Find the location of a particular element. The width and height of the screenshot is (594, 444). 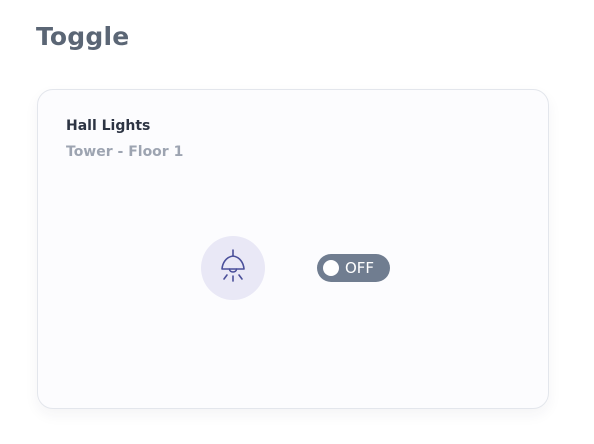

device-location: Tower - Floor 1 is located at coordinates (125, 152).